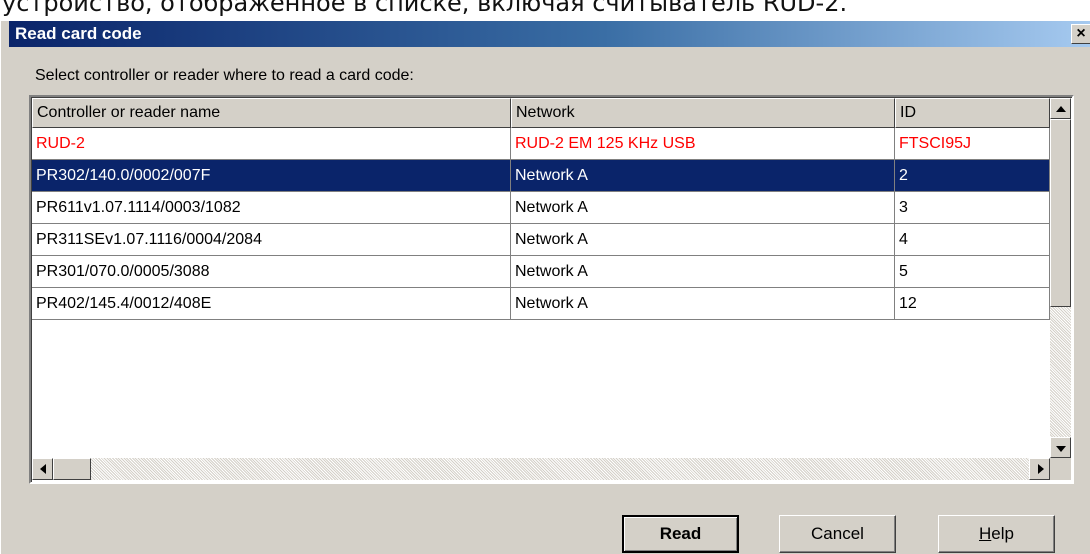 Image resolution: width=1090 pixels, height=554 pixels. What do you see at coordinates (271, 113) in the screenshot?
I see `column-header-name: Controller or reader name` at bounding box center [271, 113].